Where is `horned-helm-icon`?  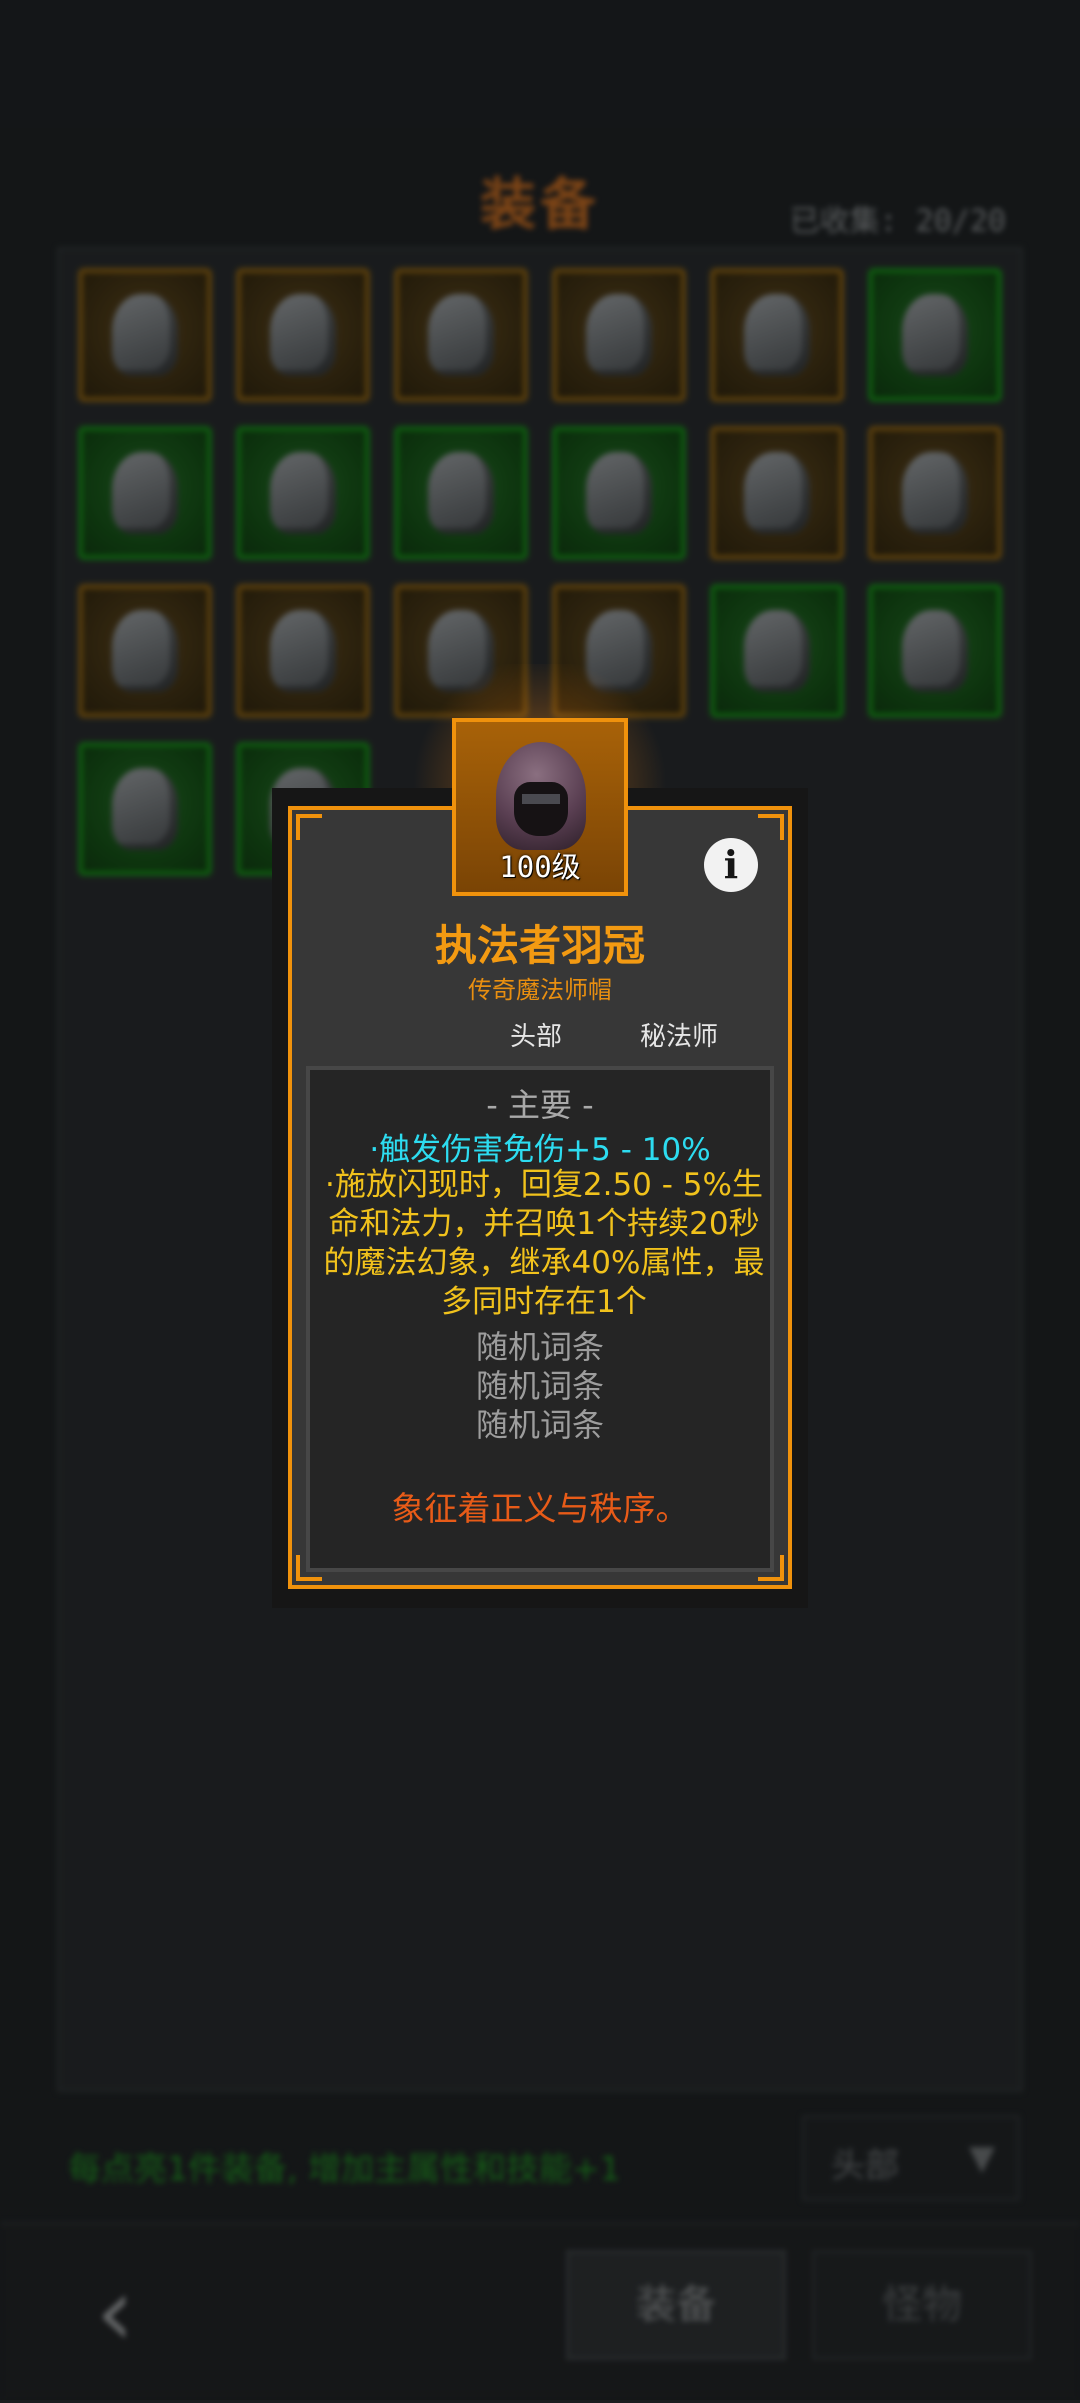
horned-helm-icon is located at coordinates (303, 493).